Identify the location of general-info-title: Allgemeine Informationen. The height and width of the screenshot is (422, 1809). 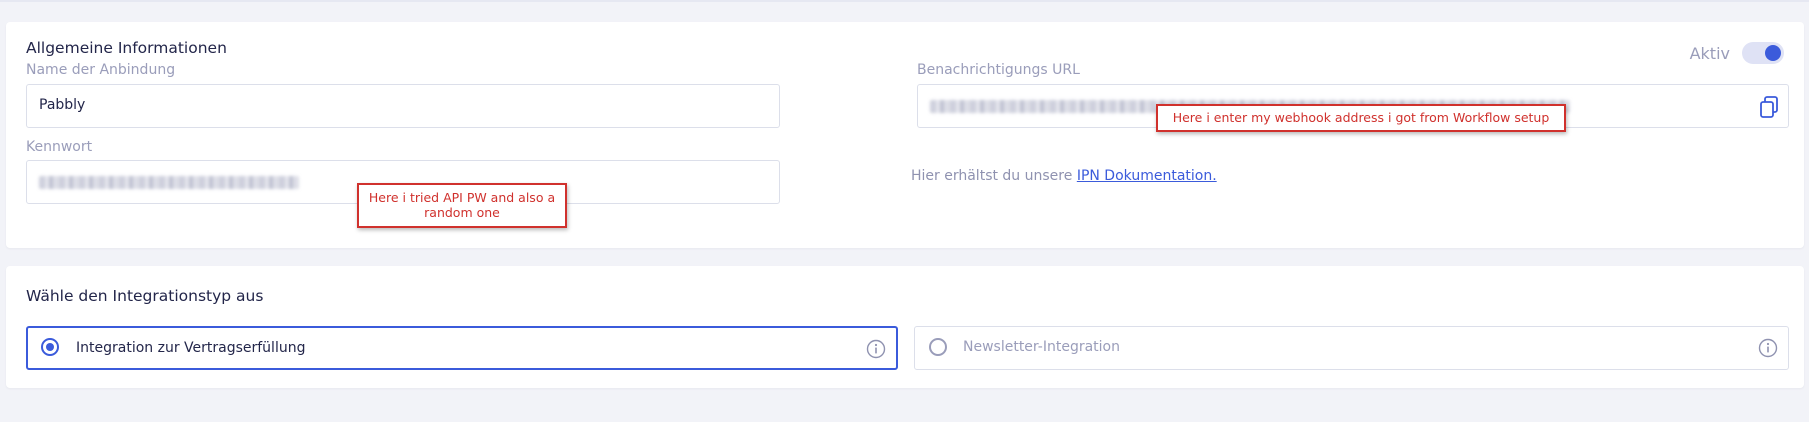
(126, 48).